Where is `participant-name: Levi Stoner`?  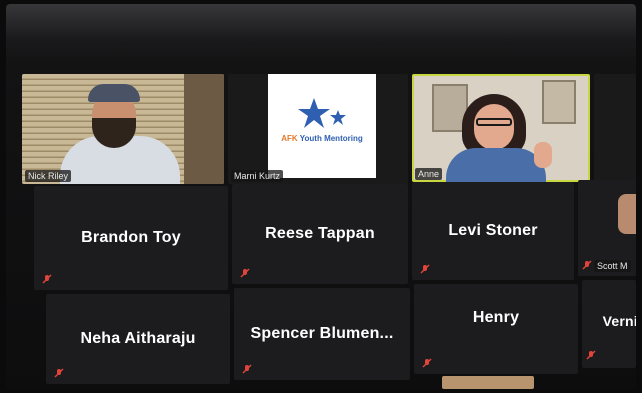
participant-name: Levi Stoner is located at coordinates (493, 230).